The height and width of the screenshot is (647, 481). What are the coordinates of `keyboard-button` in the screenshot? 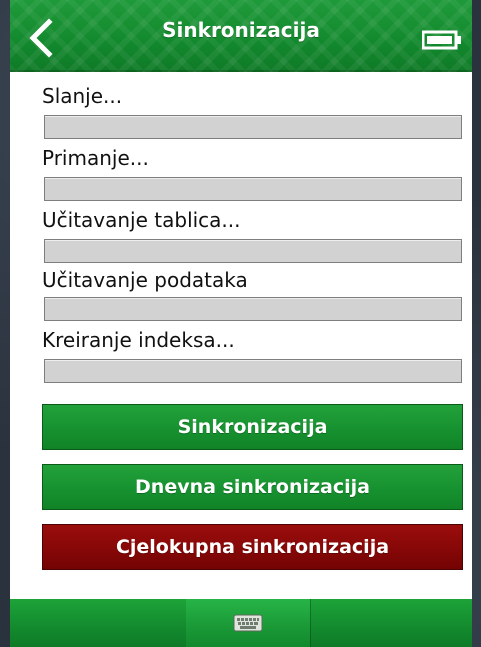 It's located at (248, 623).